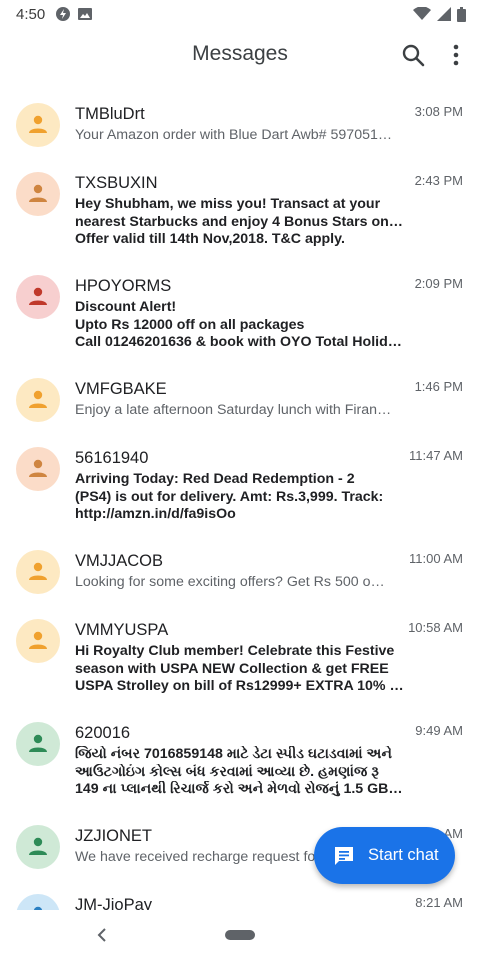 The height and width of the screenshot is (960, 480). I want to click on sender-name: HPOYORMS, so click(123, 286).